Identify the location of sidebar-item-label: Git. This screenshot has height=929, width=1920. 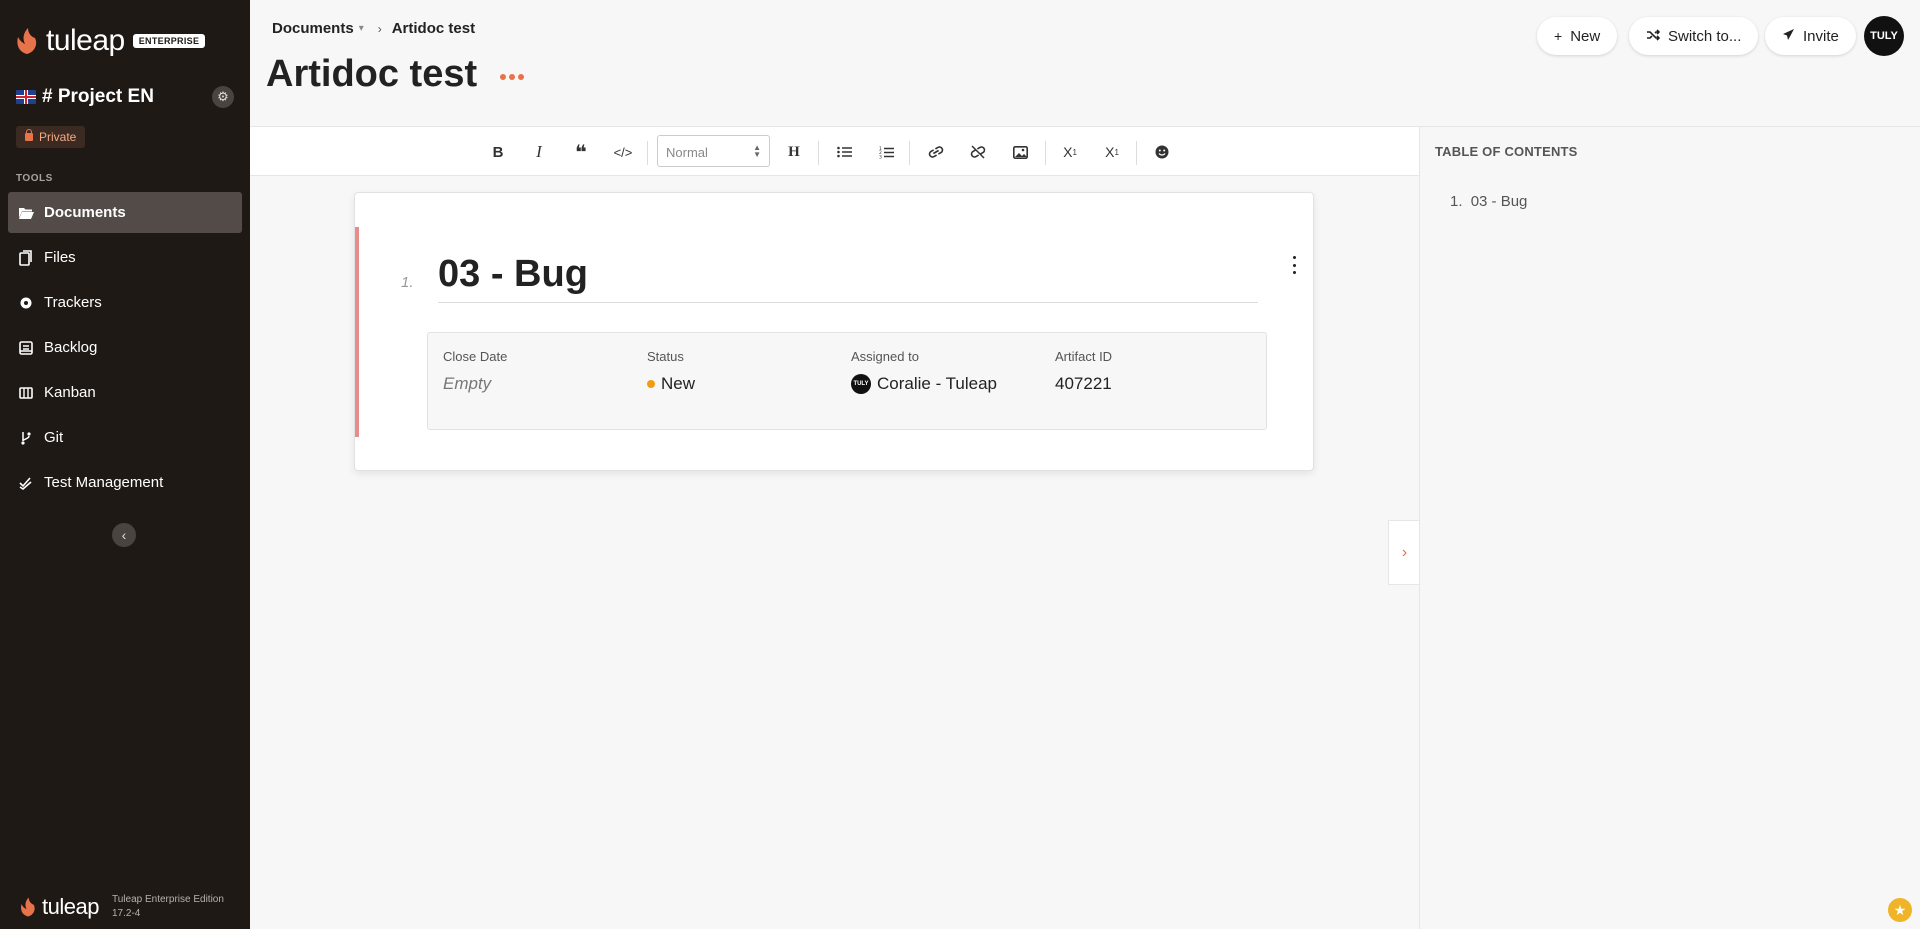
(54, 437).